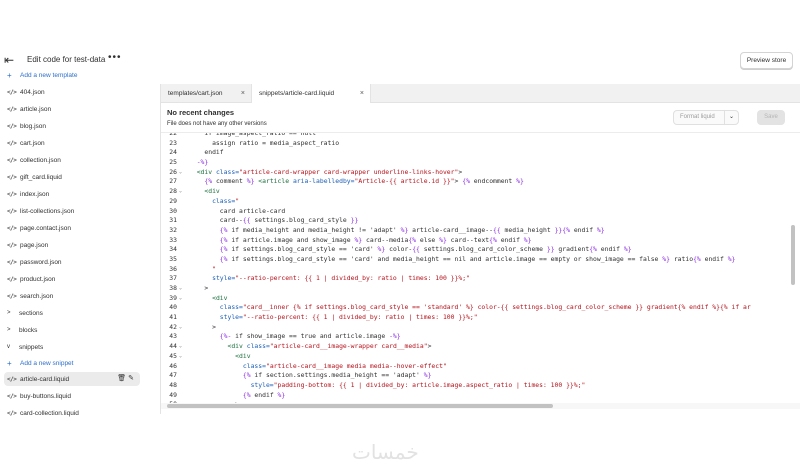 This screenshot has width=800, height=470. I want to click on code-line: 39 ⌄ <div, so click(480, 299).